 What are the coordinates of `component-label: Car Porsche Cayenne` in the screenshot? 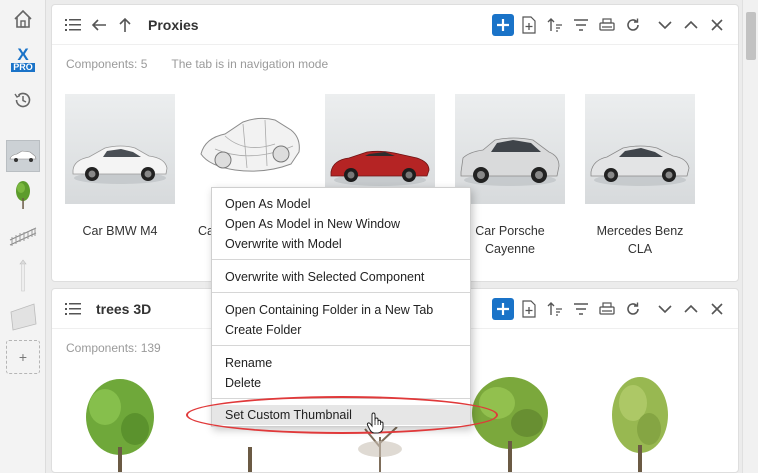 It's located at (510, 240).